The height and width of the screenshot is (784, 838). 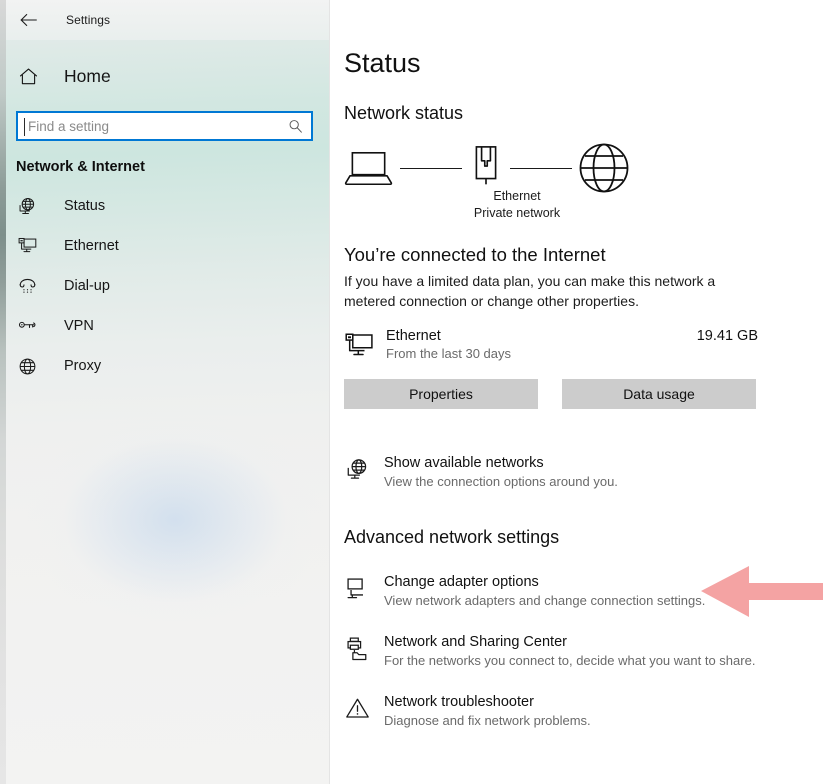 I want to click on link-title: Network and Sharing Center, so click(x=475, y=641).